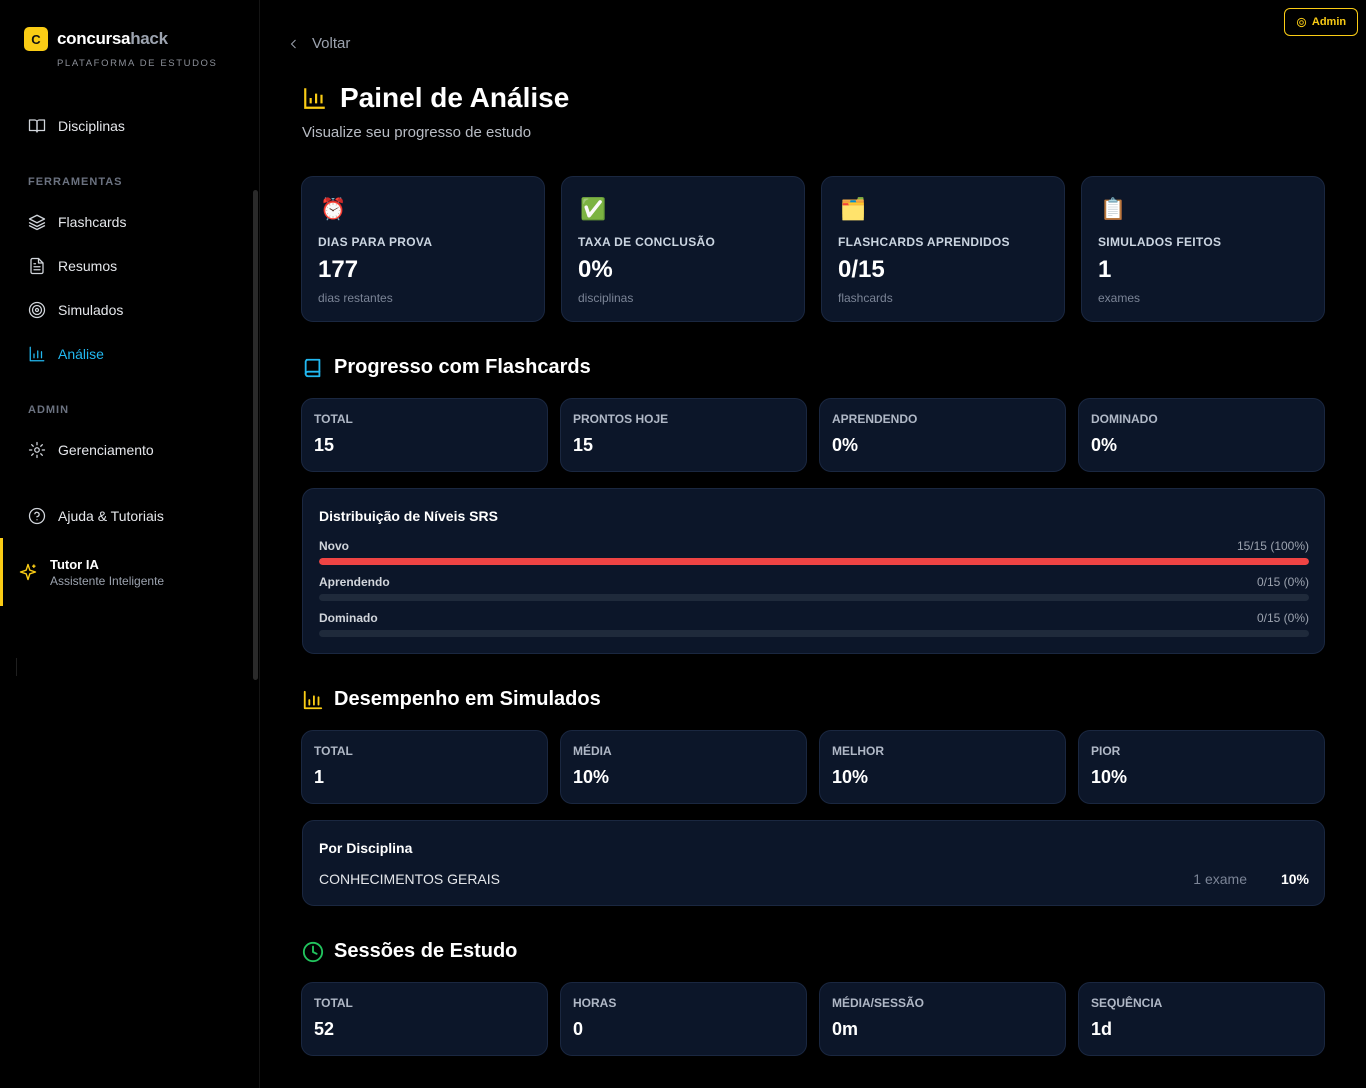 This screenshot has height=1088, width=1366. I want to click on simulados-section-heading: Desempenho em Simulados, so click(451, 699).